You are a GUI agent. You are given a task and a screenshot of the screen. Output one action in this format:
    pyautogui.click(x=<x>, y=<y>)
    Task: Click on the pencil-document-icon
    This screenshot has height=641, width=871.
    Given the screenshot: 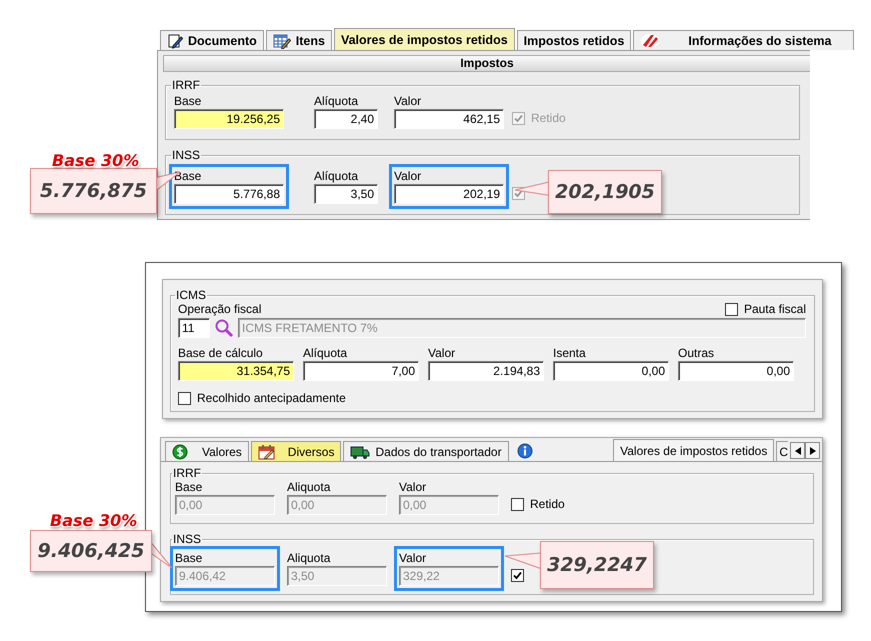 What is the action you would take?
    pyautogui.click(x=175, y=40)
    